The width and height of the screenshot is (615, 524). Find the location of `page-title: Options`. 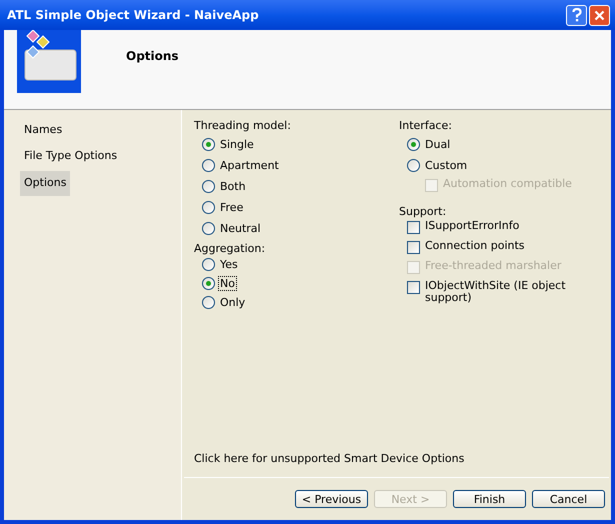

page-title: Options is located at coordinates (152, 56).